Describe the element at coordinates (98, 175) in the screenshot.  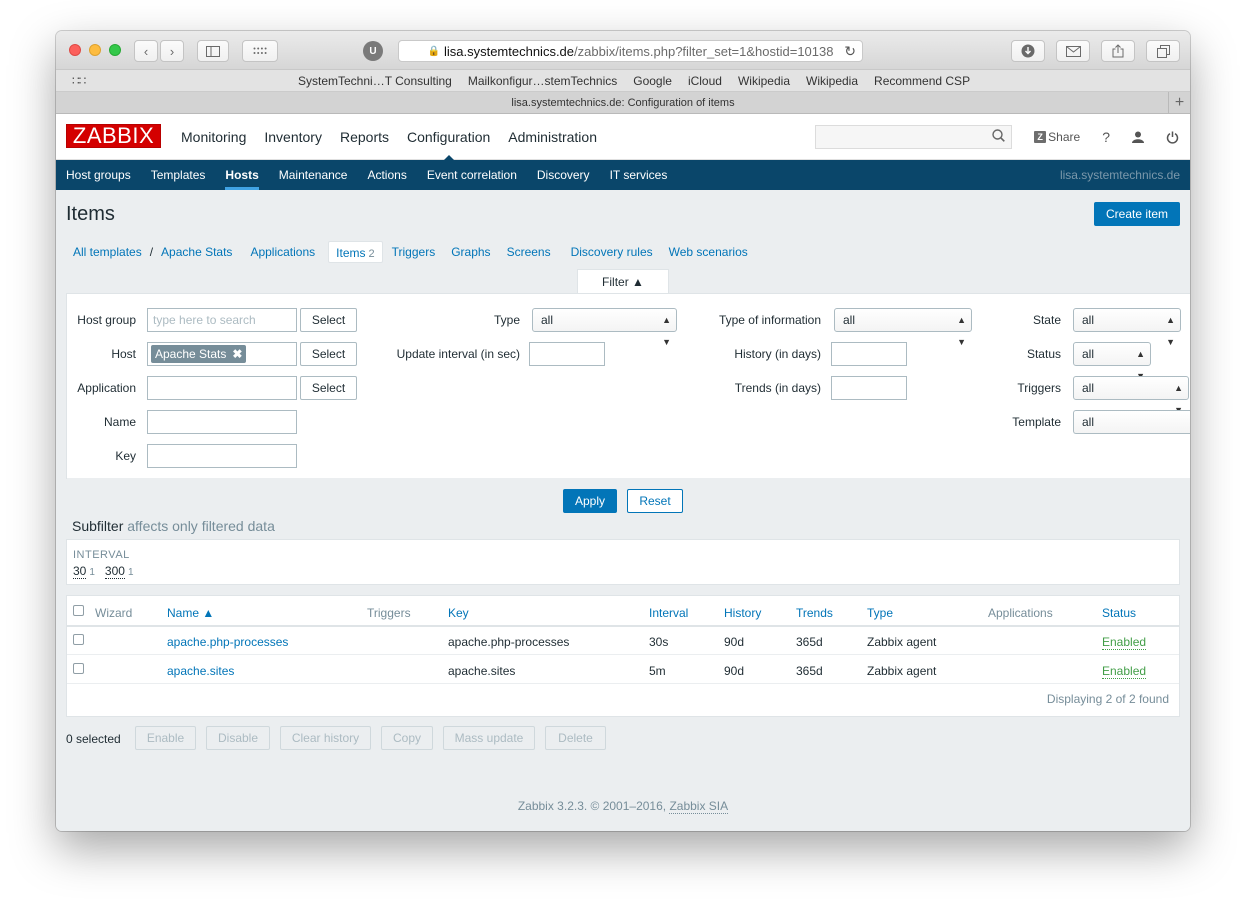
I see `submenu-host-groups: Host groups` at that location.